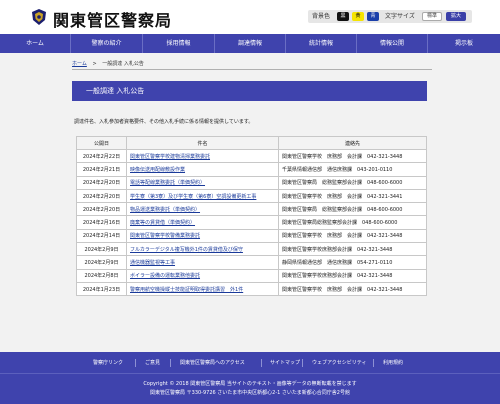 The height and width of the screenshot is (404, 500). What do you see at coordinates (339, 362) in the screenshot?
I see `footer-link-accessibility: ウェブアクセシビリティ` at bounding box center [339, 362].